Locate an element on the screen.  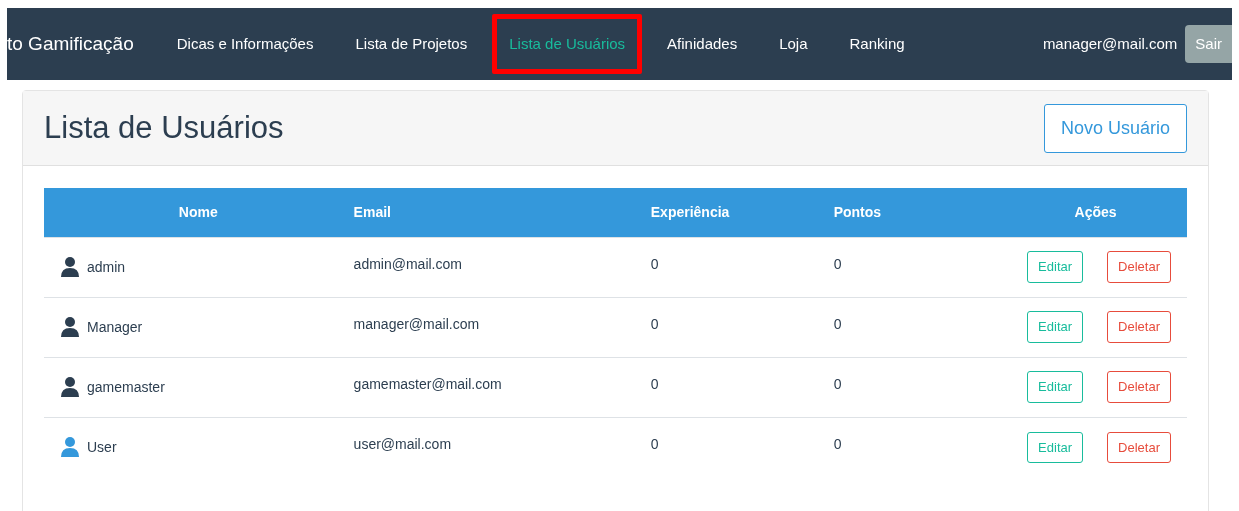
table-cell: gamemaster@mail.com is located at coordinates (427, 383).